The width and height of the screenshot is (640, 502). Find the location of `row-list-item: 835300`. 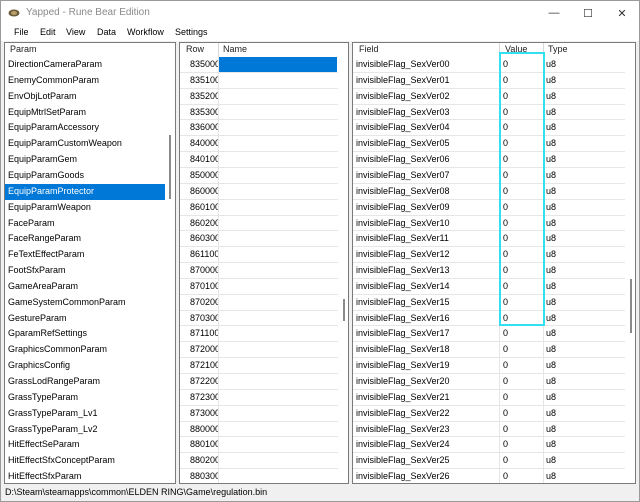

row-list-item: 835300 is located at coordinates (259, 113).